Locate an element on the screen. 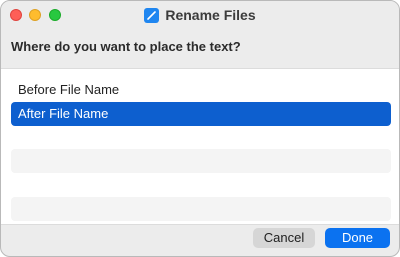 The width and height of the screenshot is (400, 257). pencil-icon is located at coordinates (152, 15).